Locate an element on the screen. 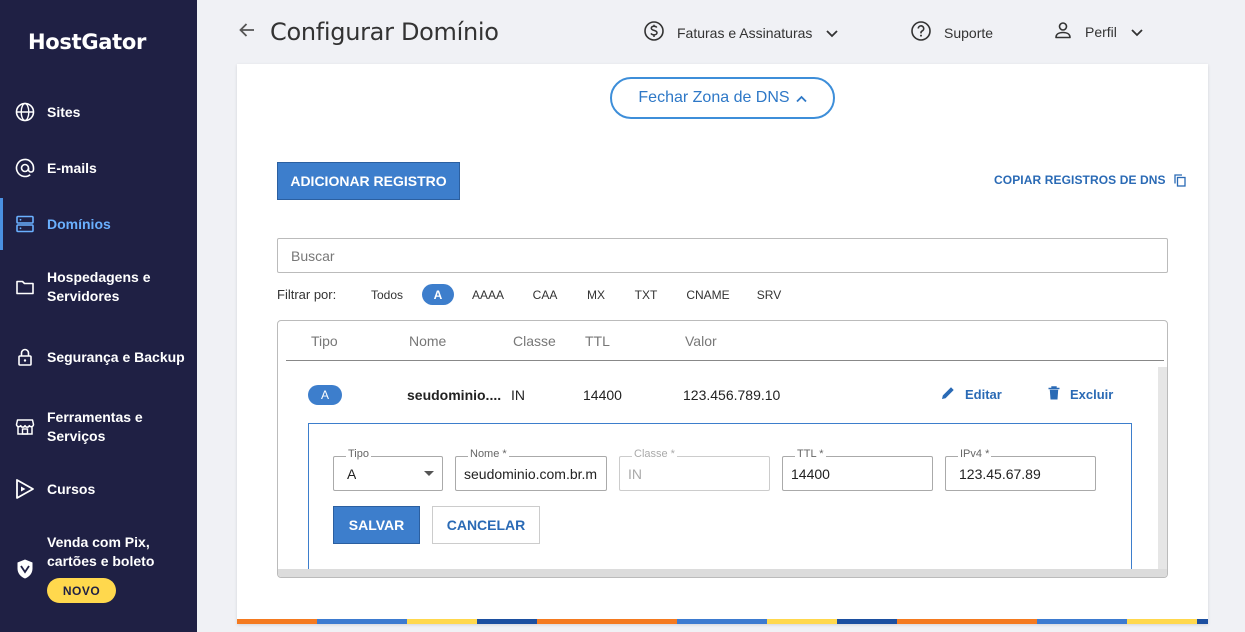  horizontal-scrollbar is located at coordinates (722, 573).